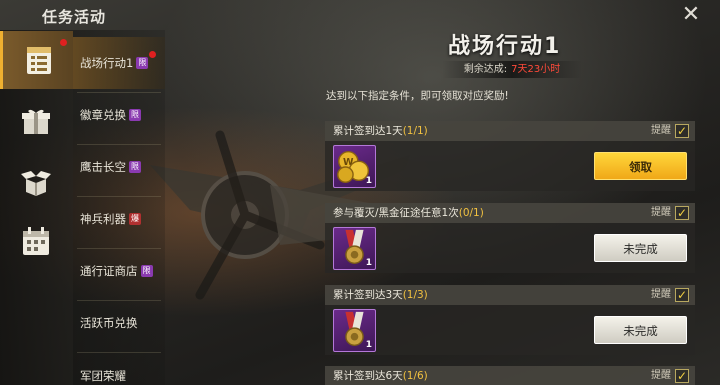  I want to click on nav-item-legion-glory: 军团荣耀, so click(119, 367).